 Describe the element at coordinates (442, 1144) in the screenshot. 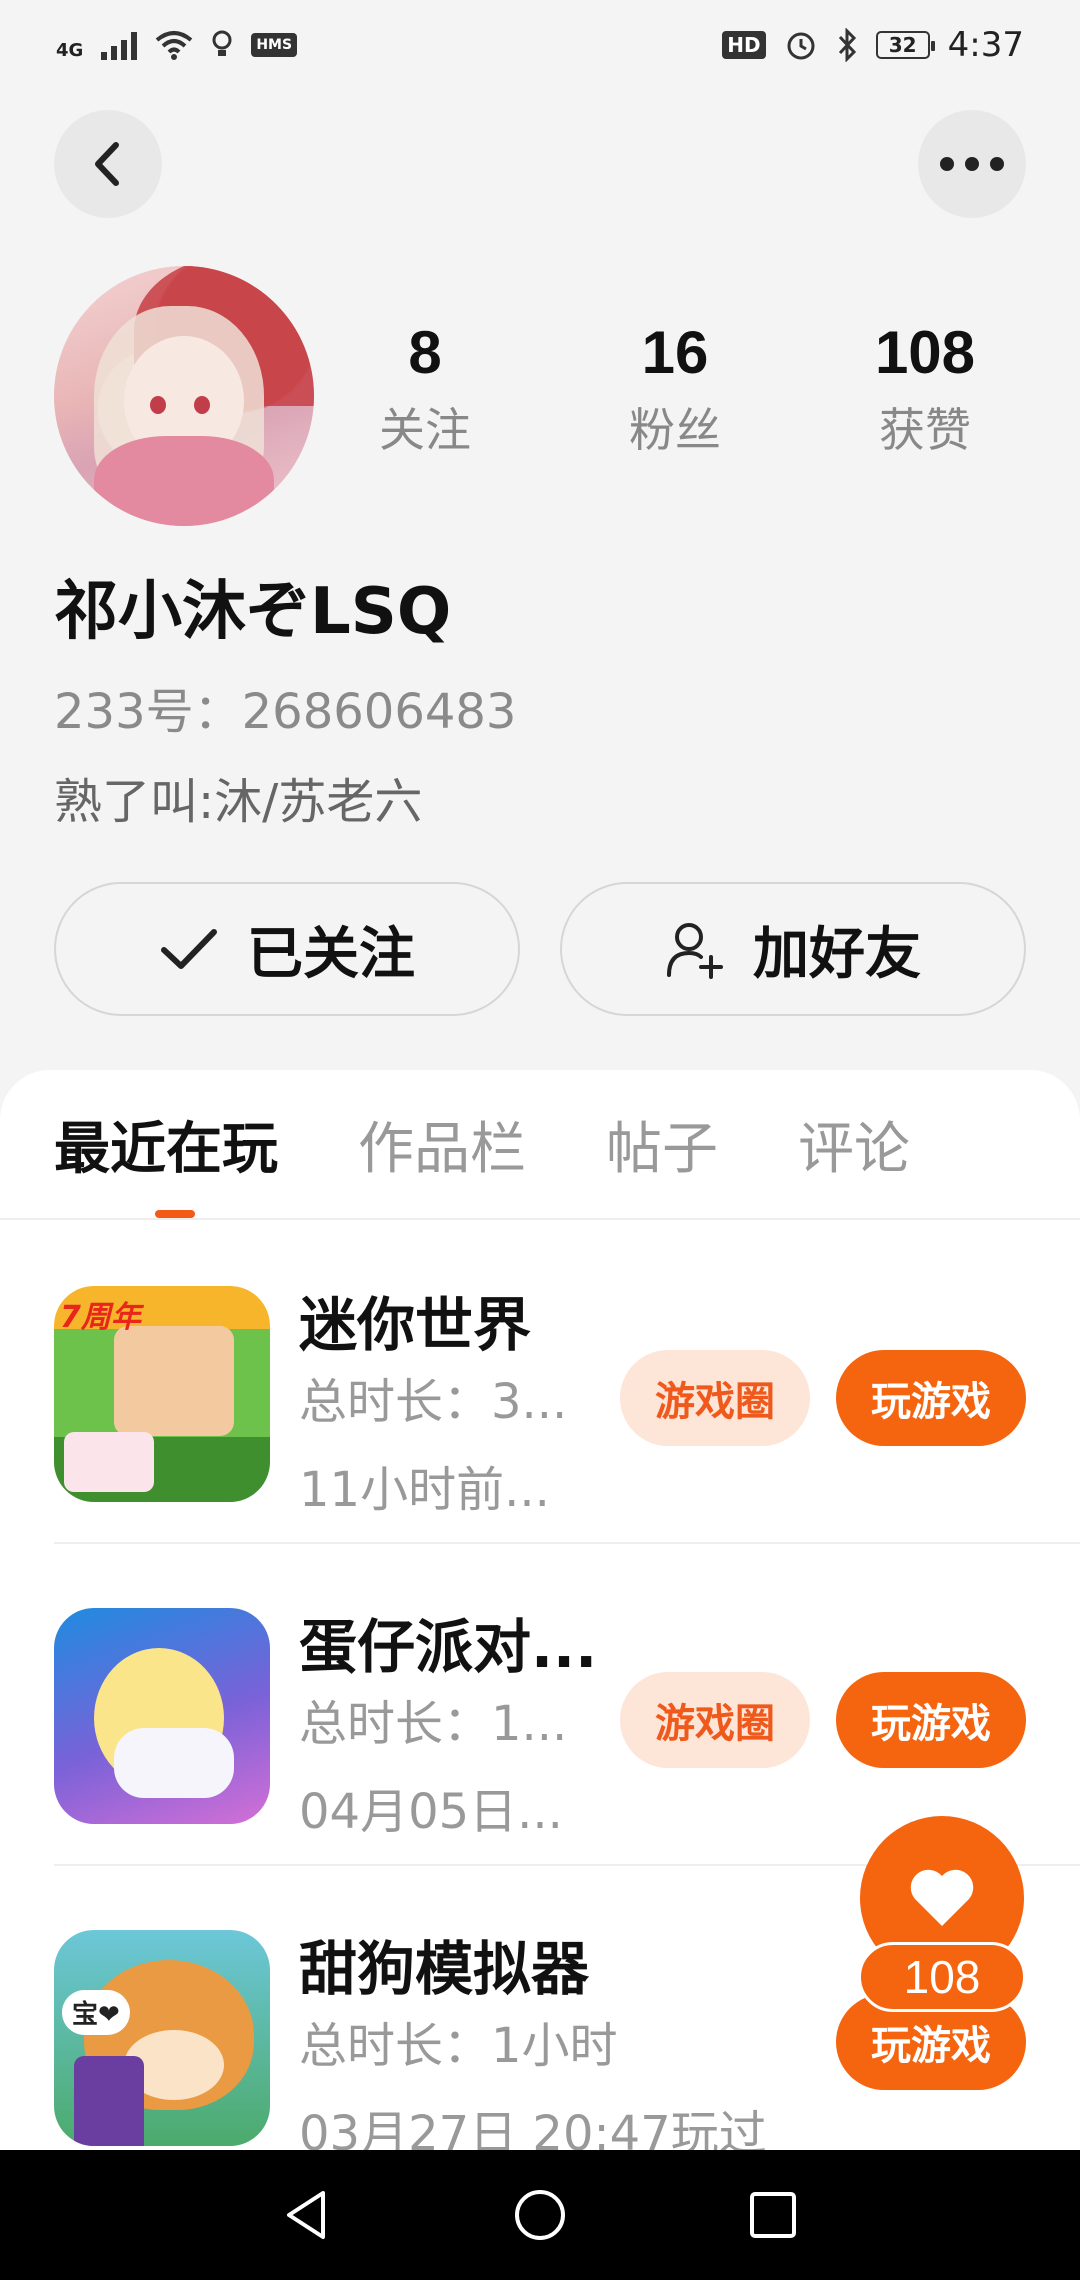

I see `tab-works: 作品栏` at that location.